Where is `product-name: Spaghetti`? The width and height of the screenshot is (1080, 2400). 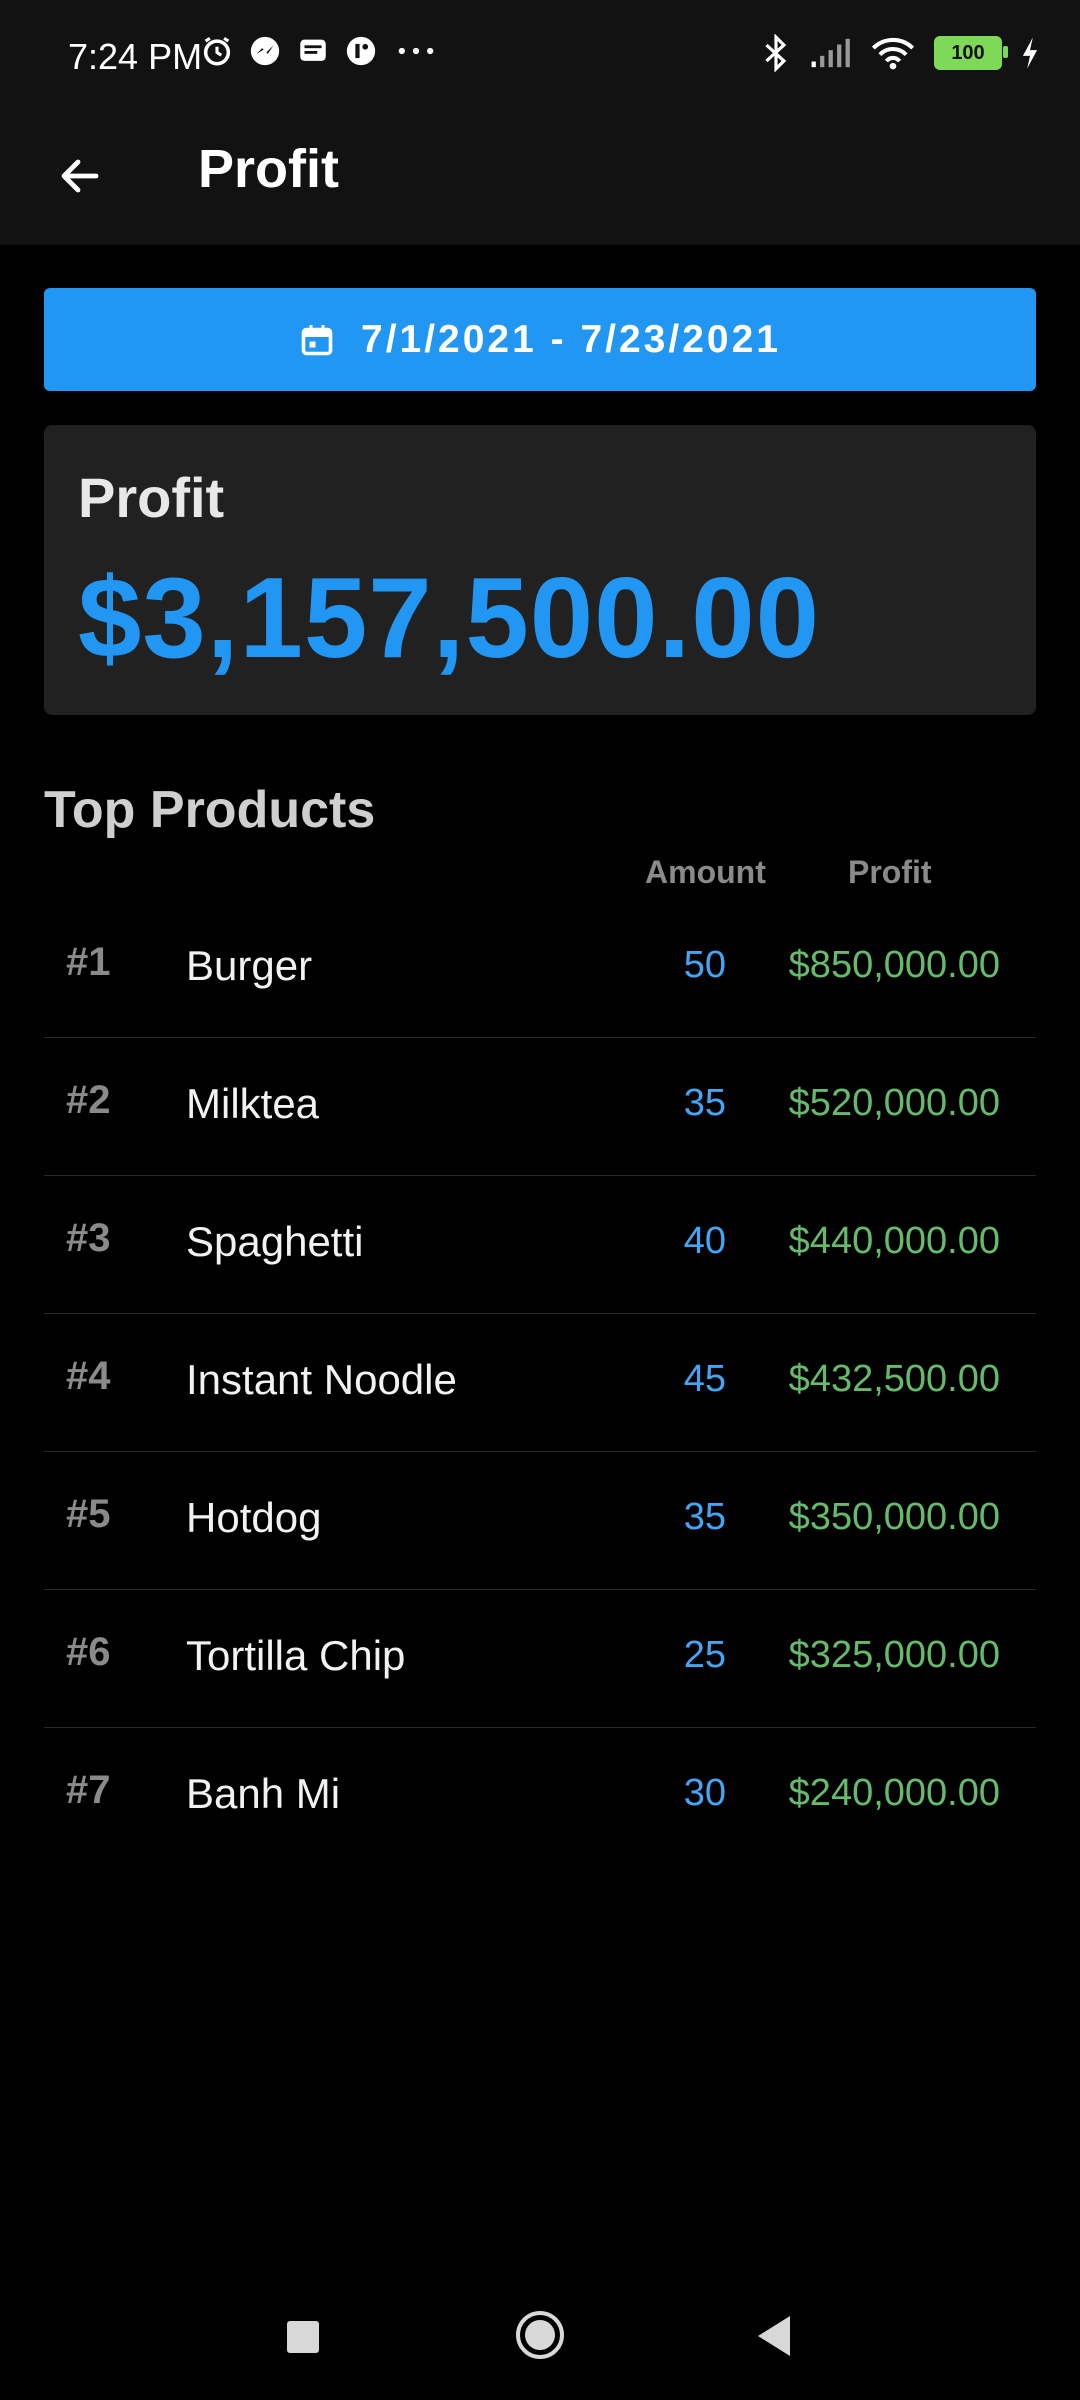
product-name: Spaghetti is located at coordinates (275, 1241).